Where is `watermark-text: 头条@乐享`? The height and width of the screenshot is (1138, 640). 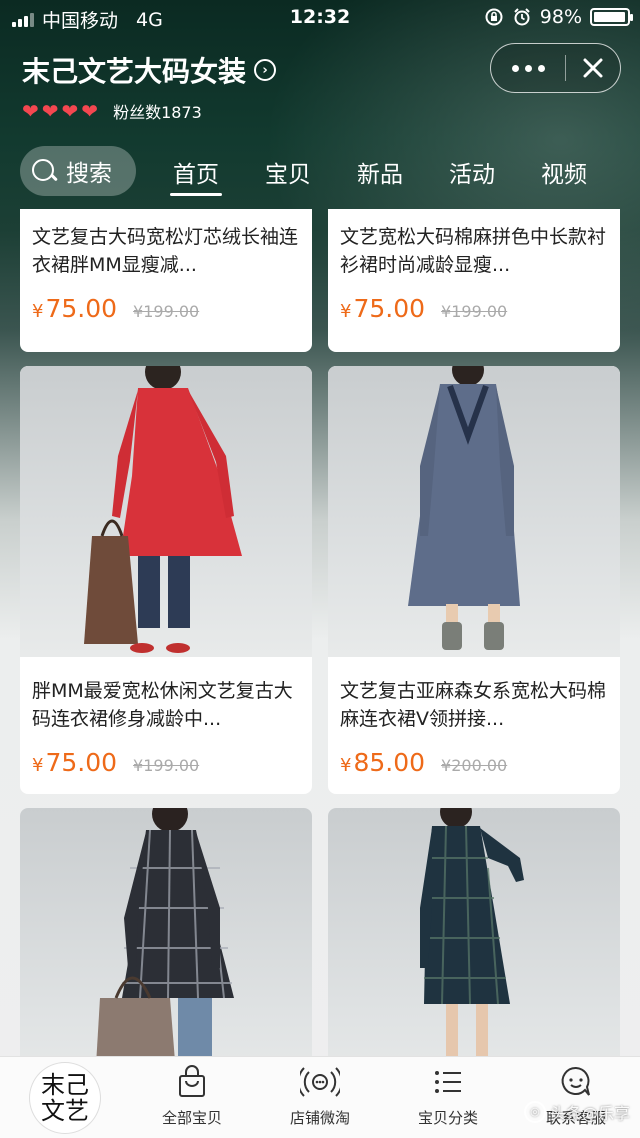
watermark-text: 头条@乐享 is located at coordinates (589, 1113).